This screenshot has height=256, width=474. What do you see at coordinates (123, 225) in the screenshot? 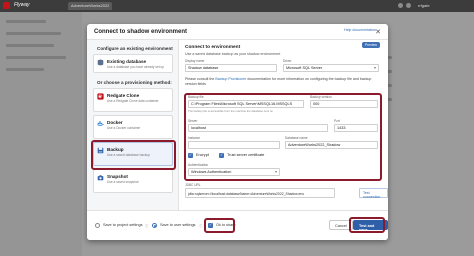
I see `save-project-label: Save to project settings` at bounding box center [123, 225].